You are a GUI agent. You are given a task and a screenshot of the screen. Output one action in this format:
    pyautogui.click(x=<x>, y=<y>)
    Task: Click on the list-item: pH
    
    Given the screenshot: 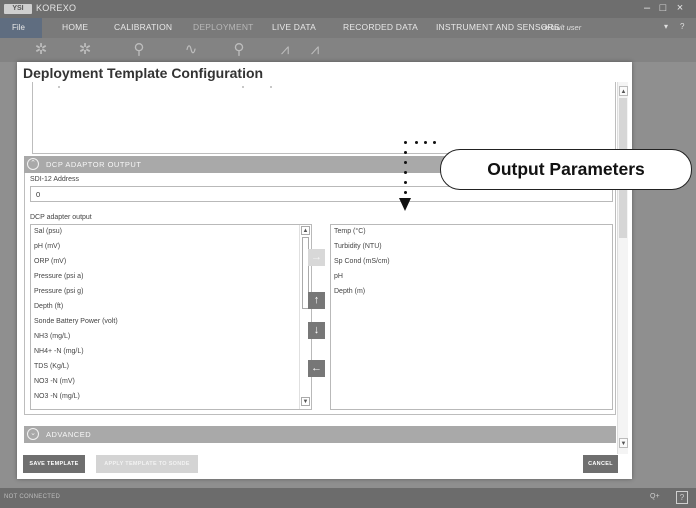 What is the action you would take?
    pyautogui.click(x=338, y=276)
    